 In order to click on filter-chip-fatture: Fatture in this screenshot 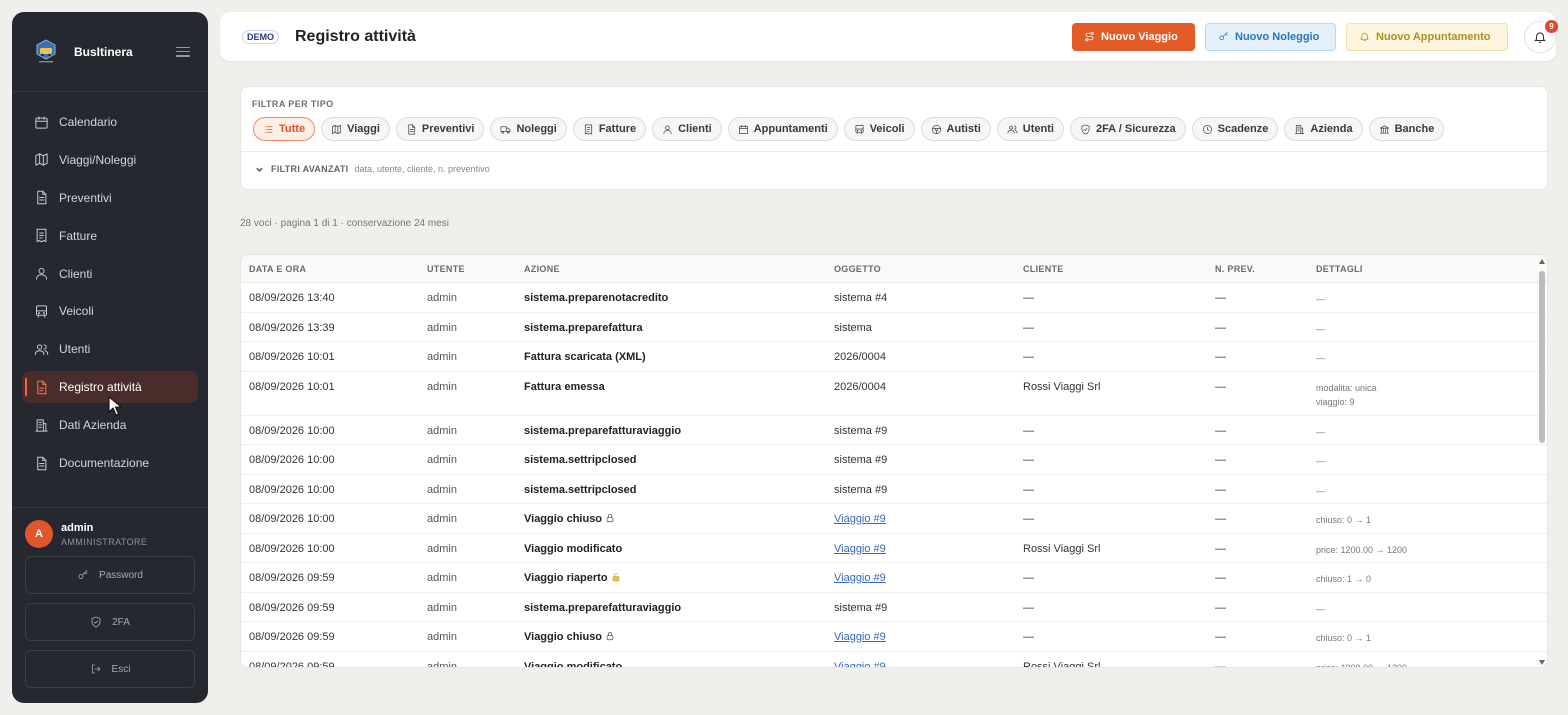, I will do `click(609, 129)`.